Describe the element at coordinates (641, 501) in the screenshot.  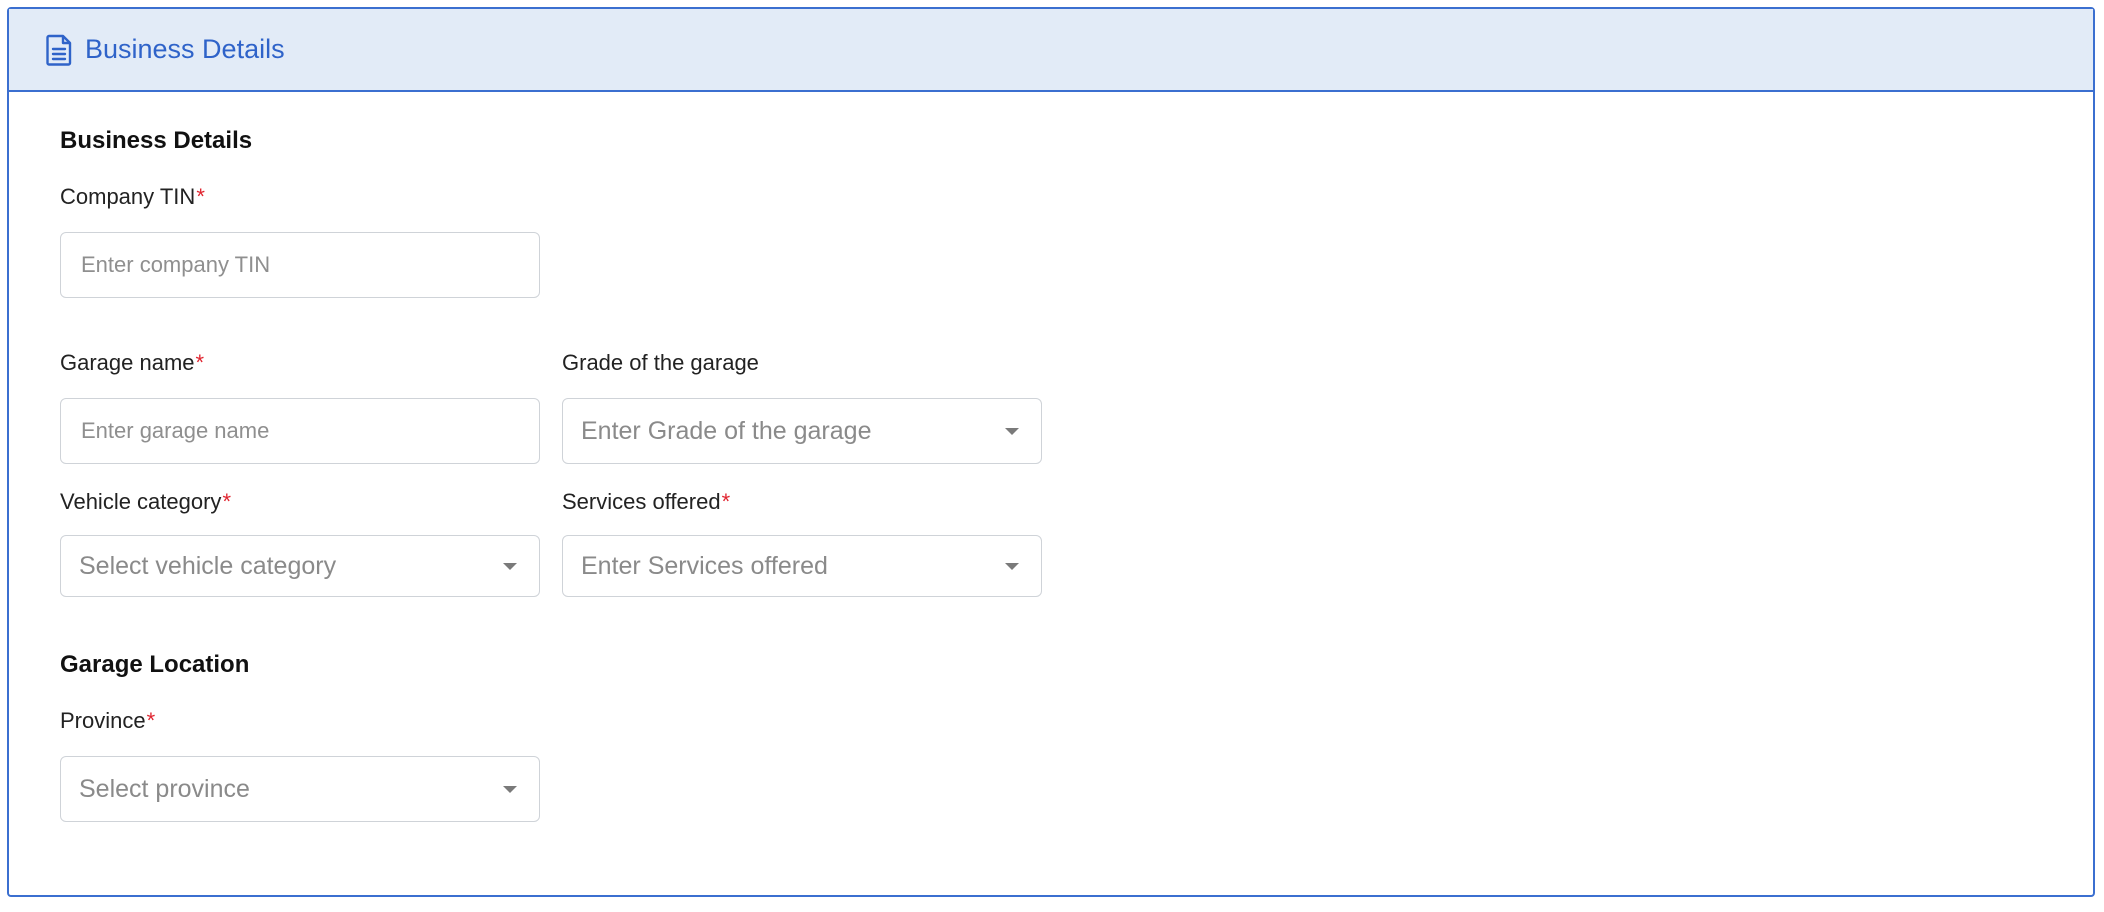
I see `services-offered-label-text: Services offered` at that location.